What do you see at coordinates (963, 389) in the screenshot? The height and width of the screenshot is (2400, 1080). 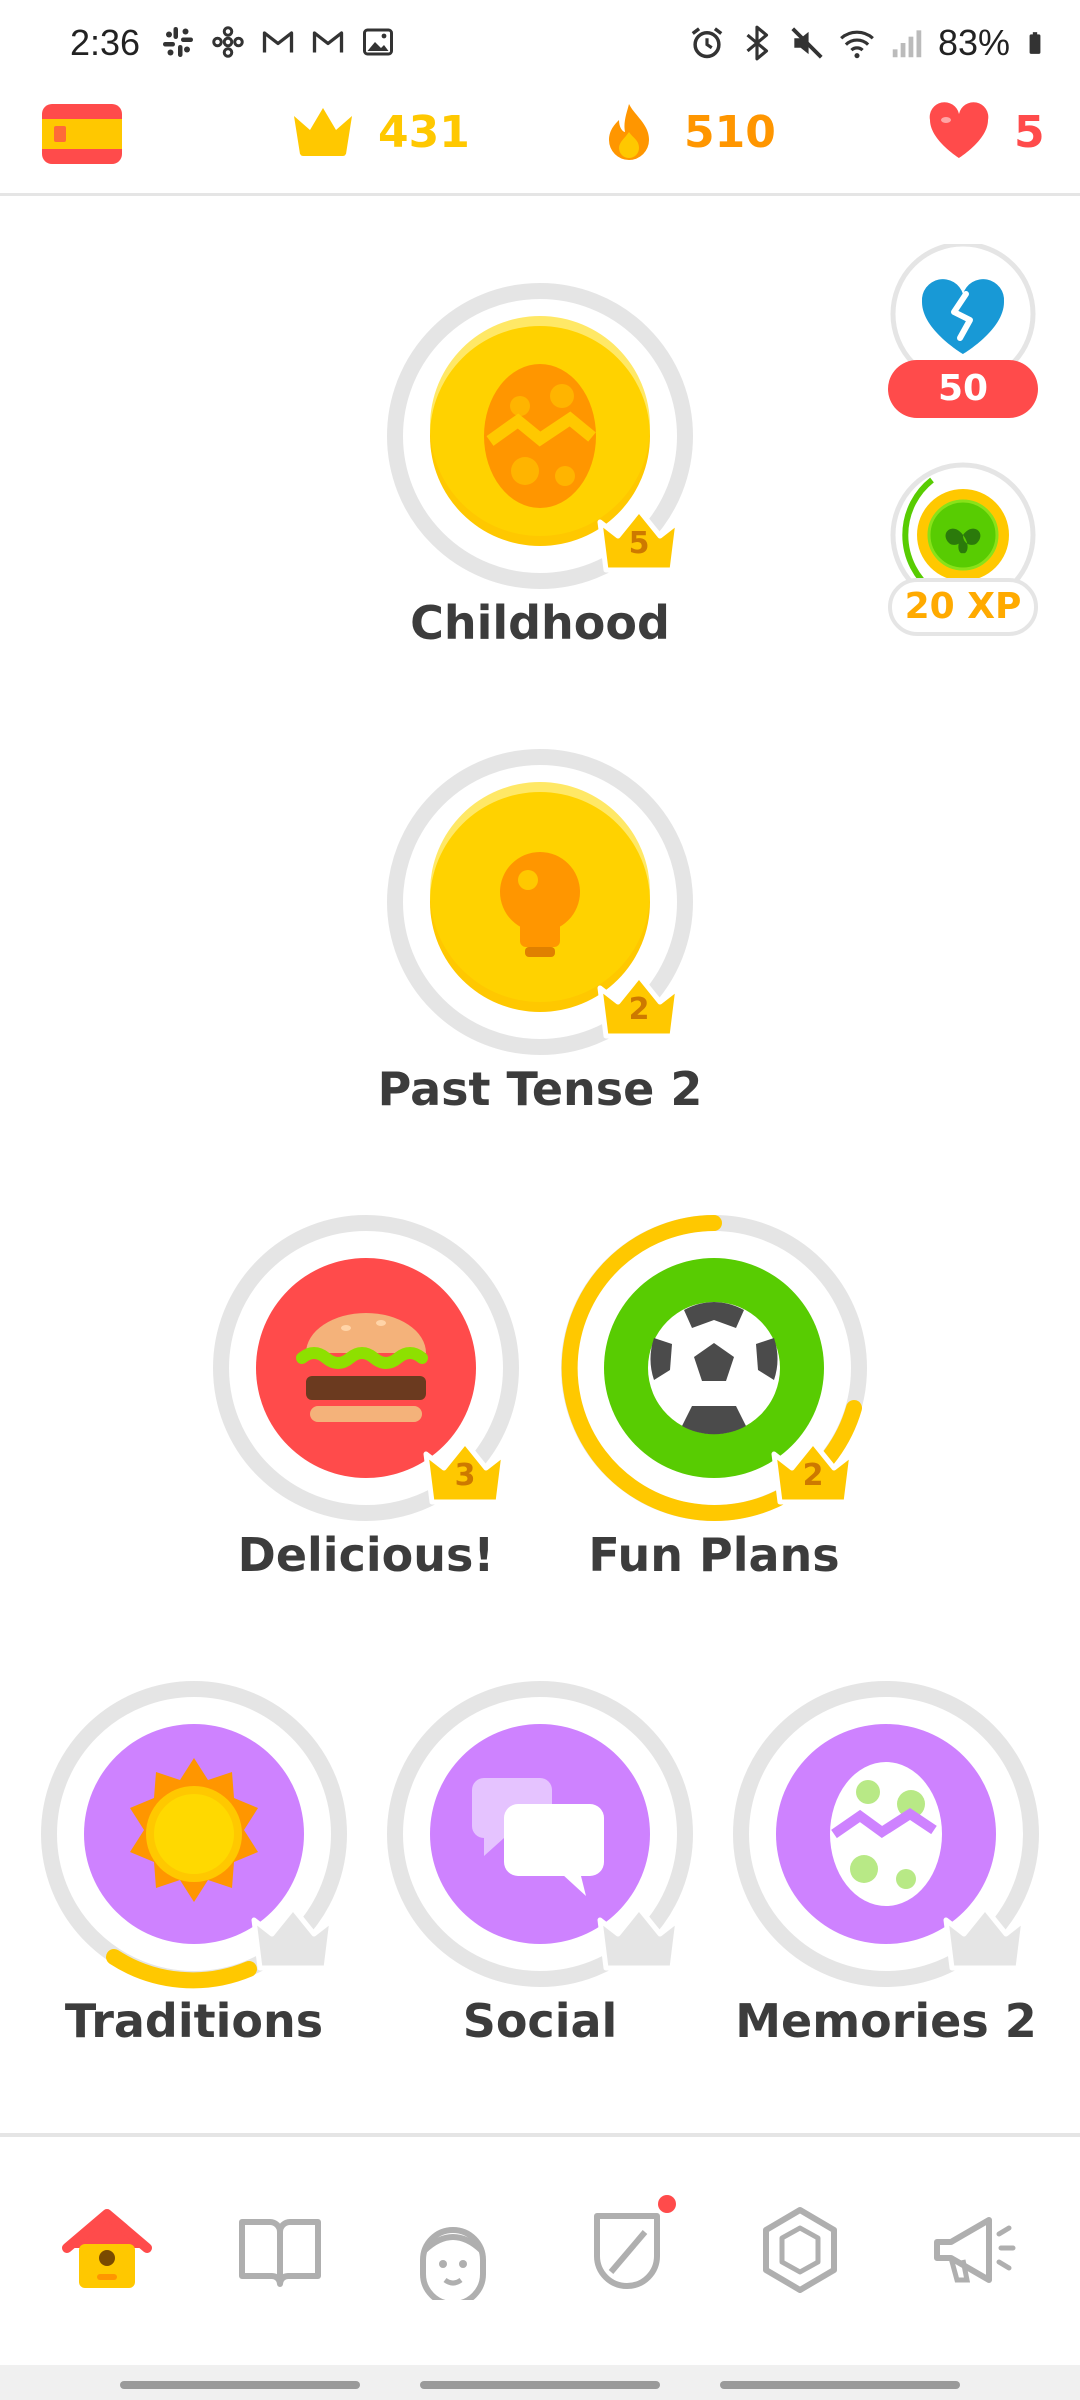 I see `refill-cost-badge: 50` at bounding box center [963, 389].